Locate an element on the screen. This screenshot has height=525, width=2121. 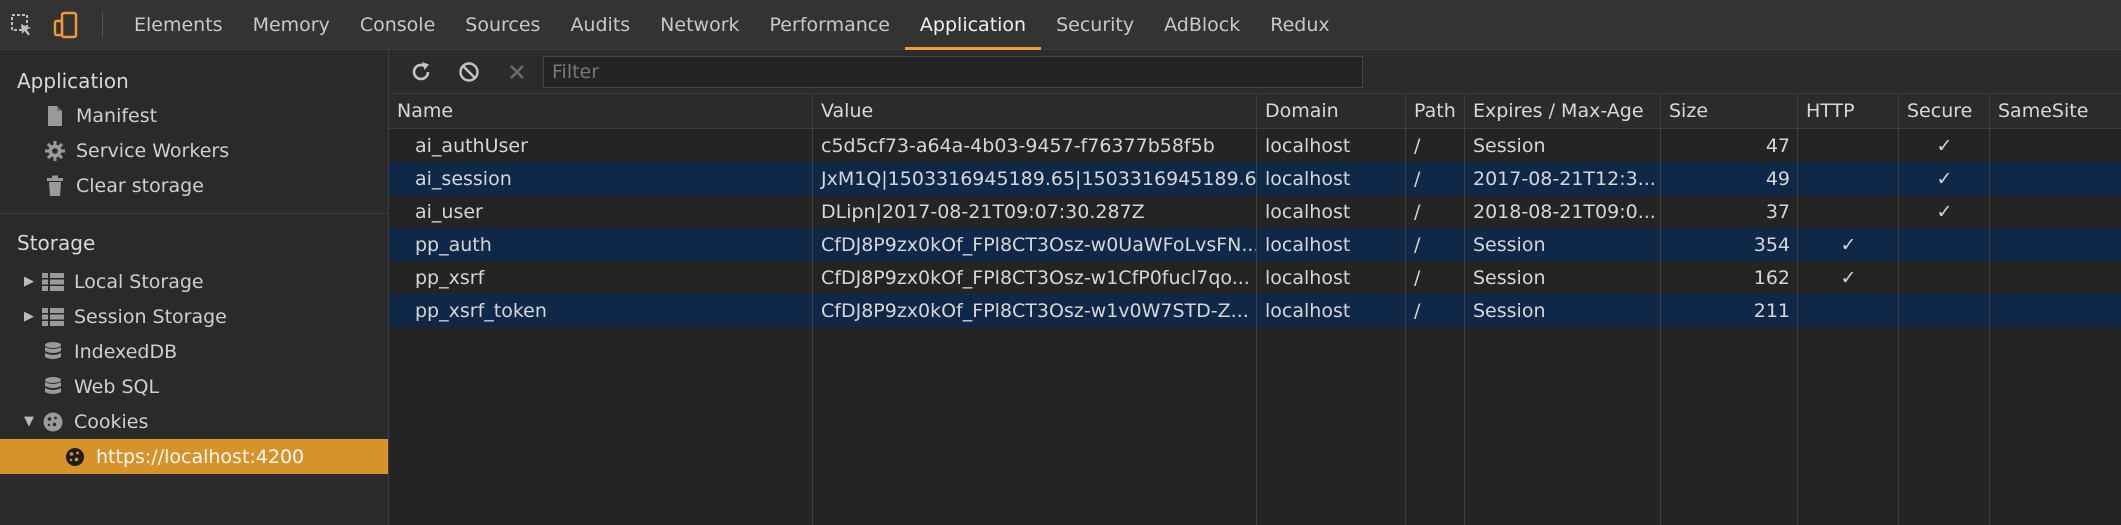
sidebar-item-service-workers: Service Workers is located at coordinates (194, 150).